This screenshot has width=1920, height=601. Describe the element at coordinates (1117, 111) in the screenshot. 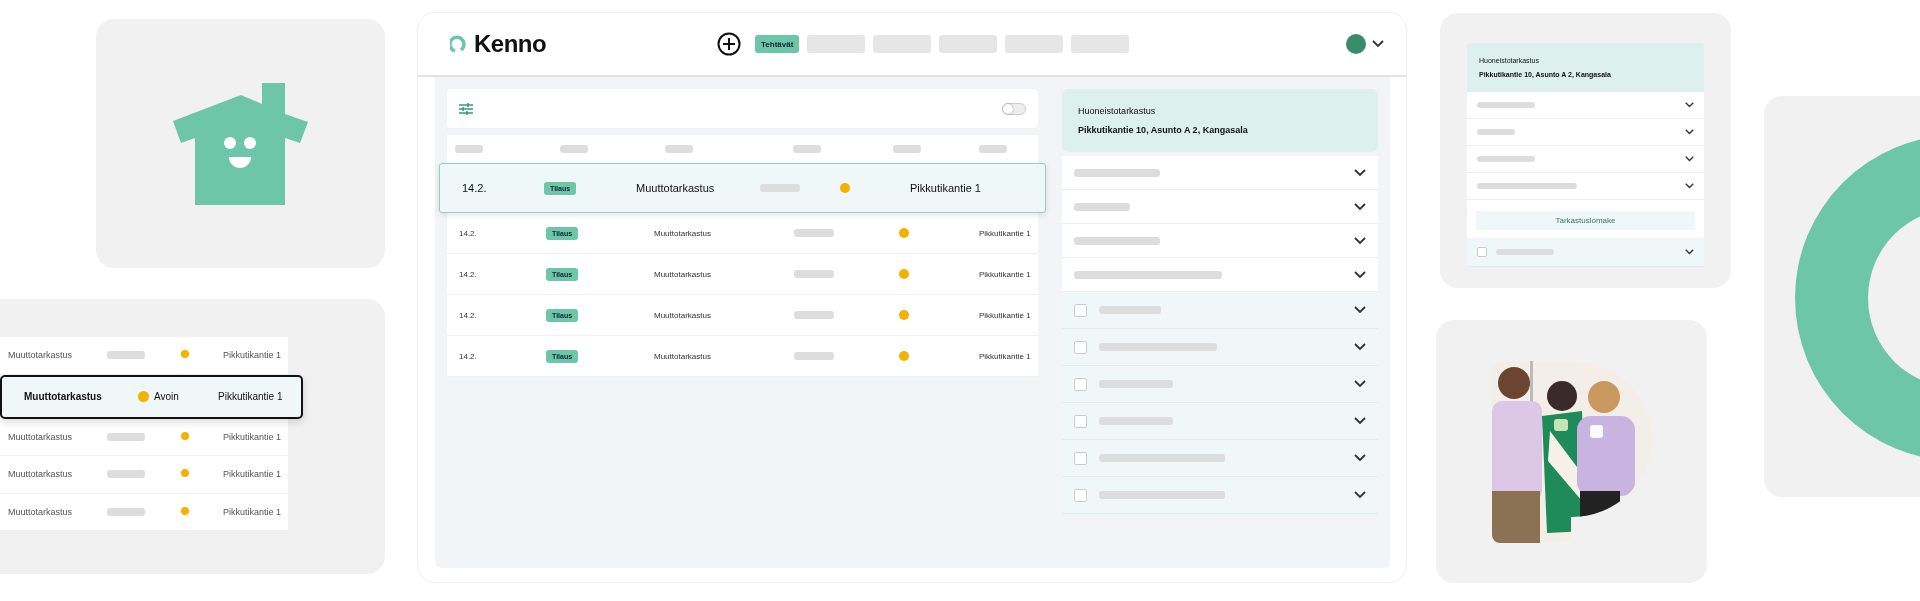

I see `inspection-title: Huoneistotarkastus` at that location.